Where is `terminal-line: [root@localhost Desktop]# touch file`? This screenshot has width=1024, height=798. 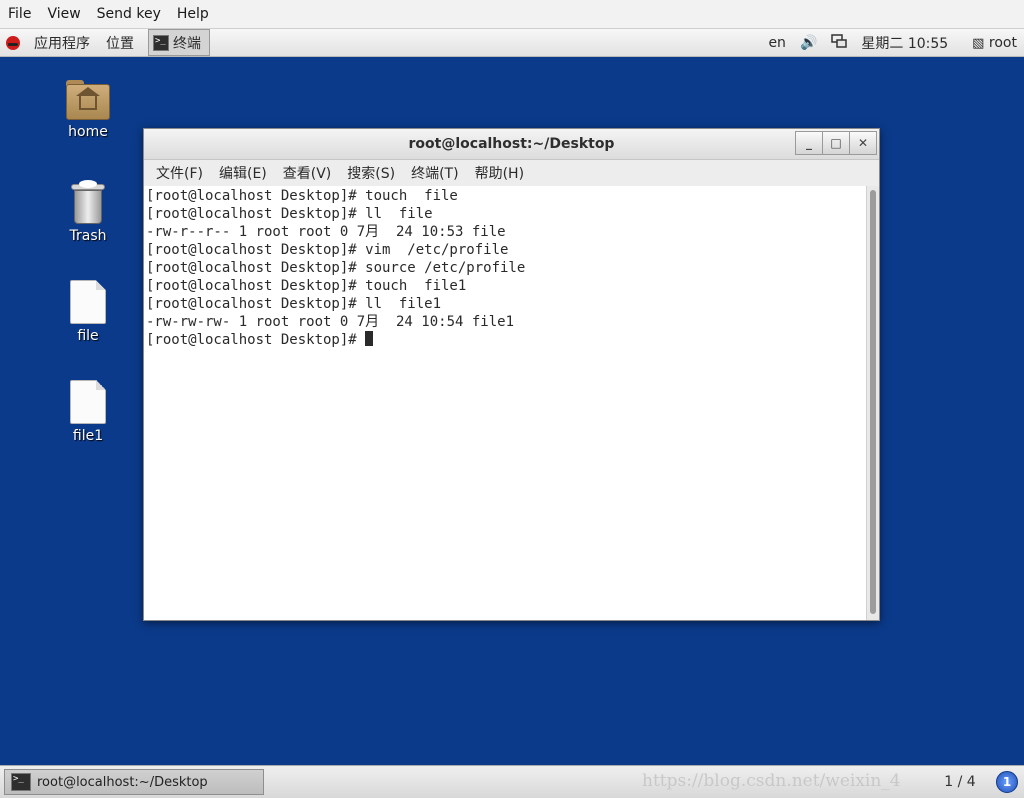 terminal-line: [root@localhost Desktop]# touch file is located at coordinates (302, 196).